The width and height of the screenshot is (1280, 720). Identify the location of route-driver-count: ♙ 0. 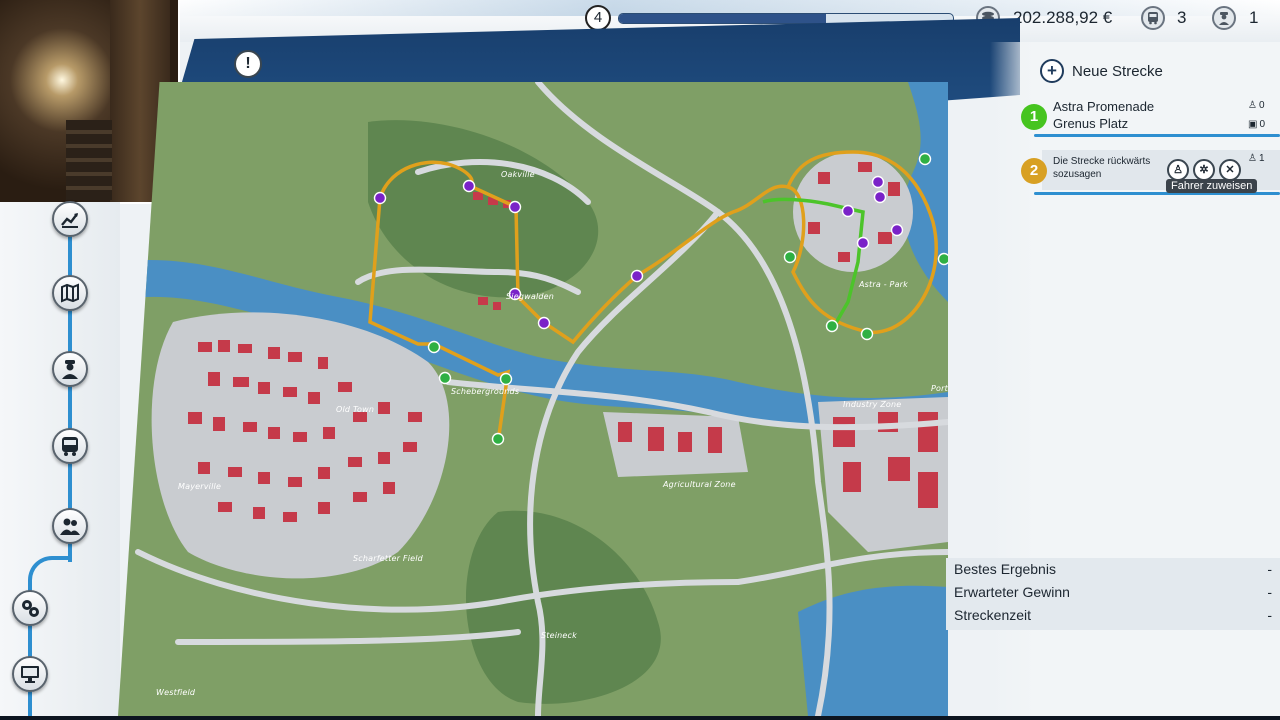
(1256, 105).